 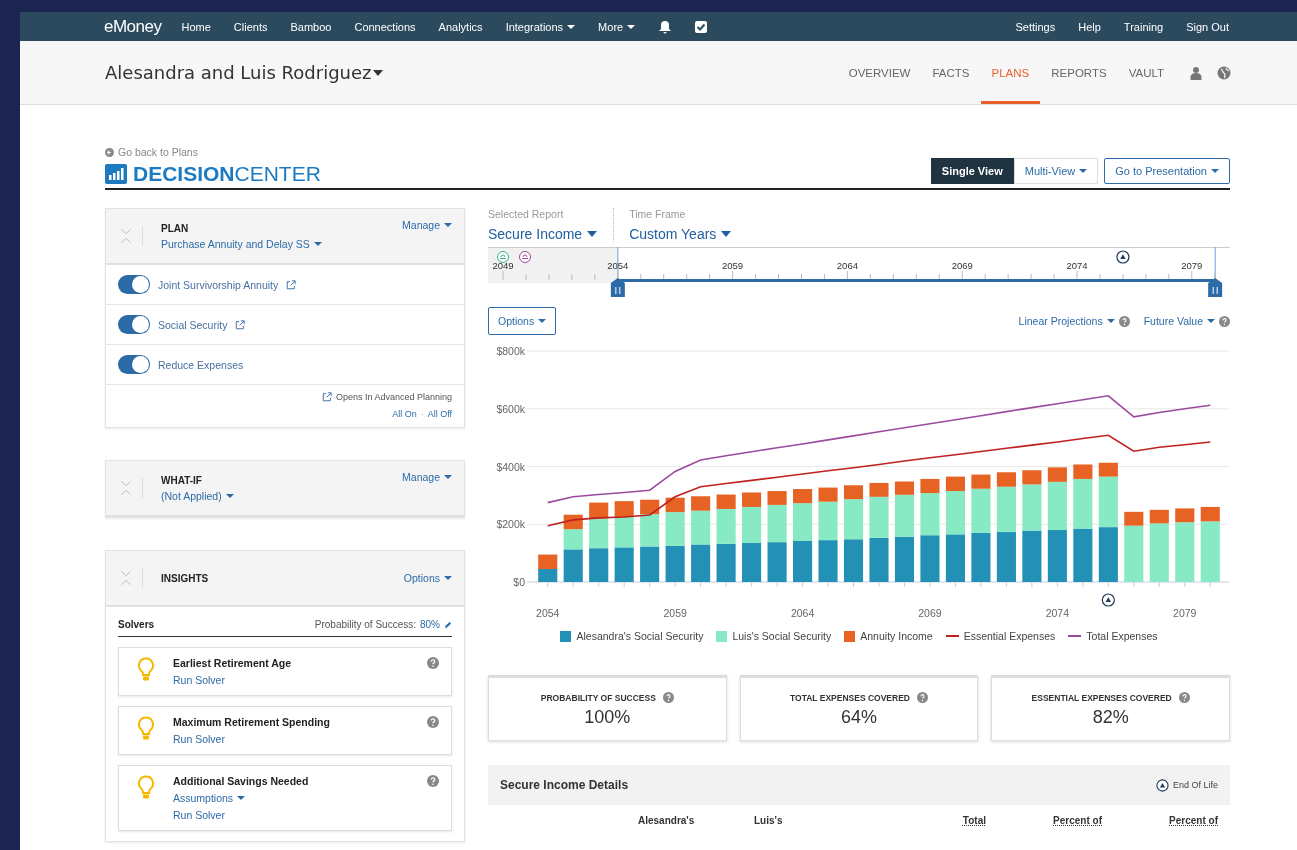 I want to click on view-toggle-button: Multi-View, so click(x=1056, y=171).